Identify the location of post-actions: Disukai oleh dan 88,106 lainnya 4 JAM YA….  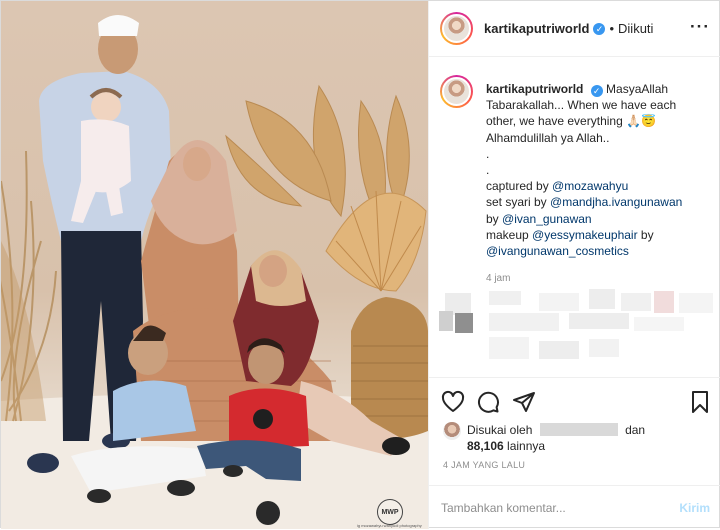
(574, 453).